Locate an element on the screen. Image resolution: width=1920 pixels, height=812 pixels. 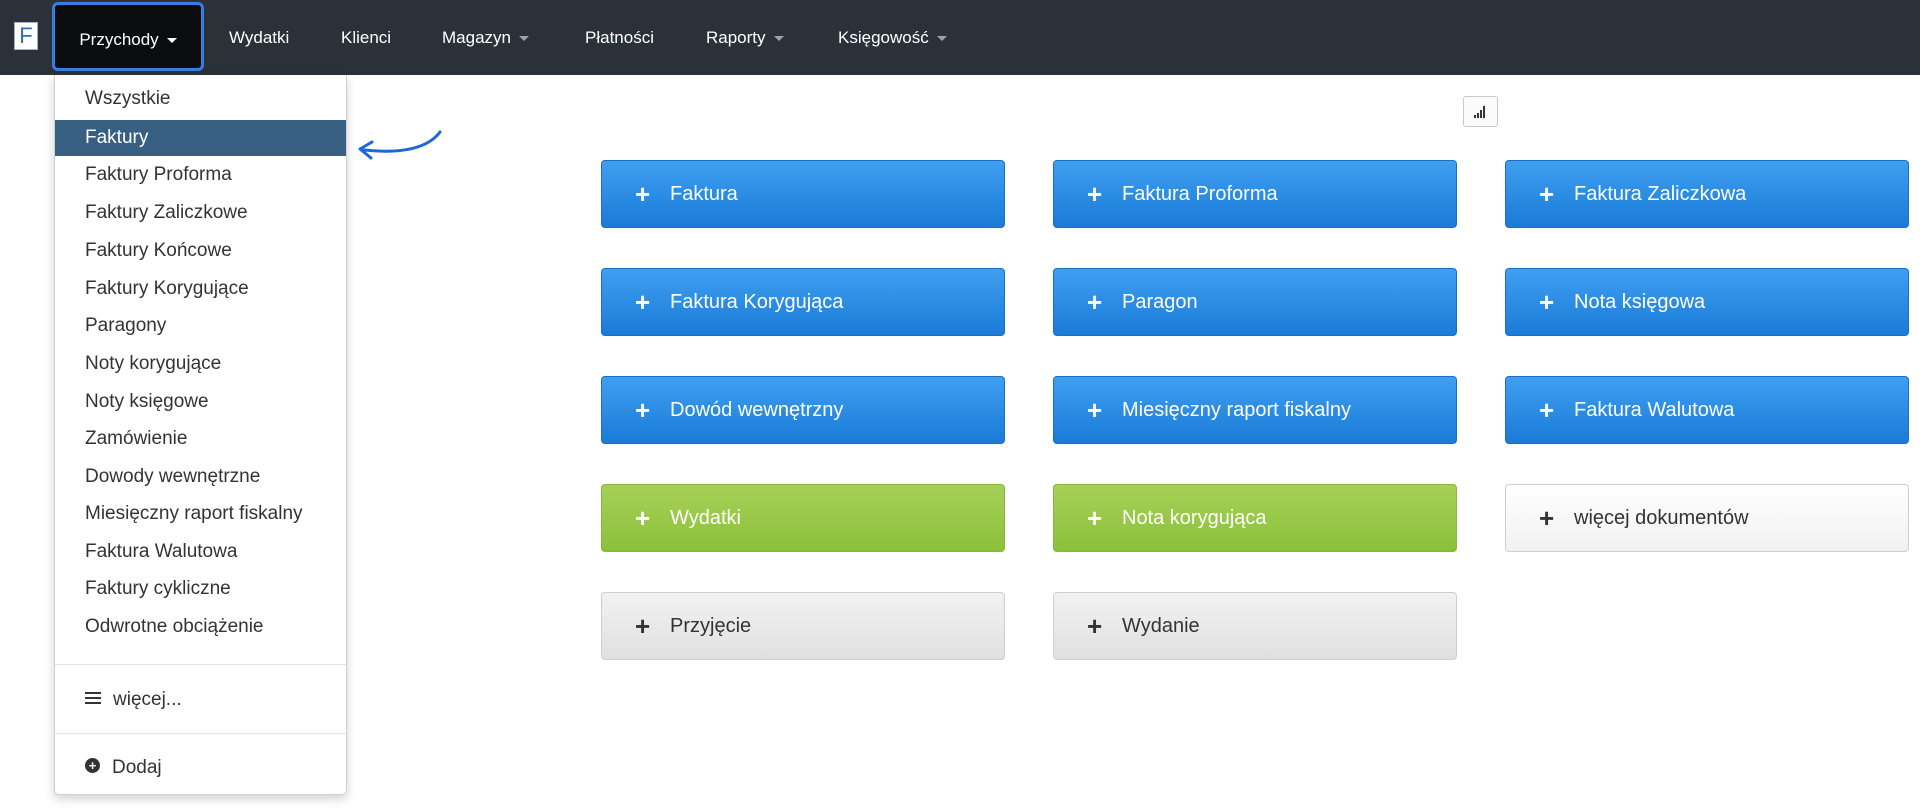
app-logo: F is located at coordinates (26, 36).